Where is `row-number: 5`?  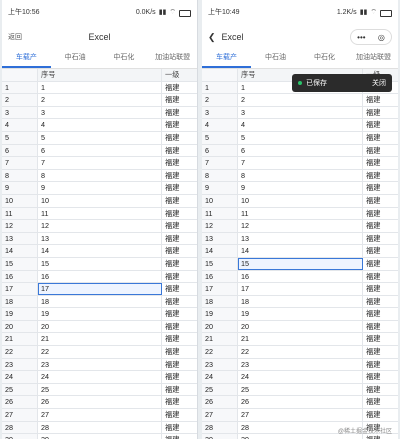
row-number: 5 is located at coordinates (220, 137).